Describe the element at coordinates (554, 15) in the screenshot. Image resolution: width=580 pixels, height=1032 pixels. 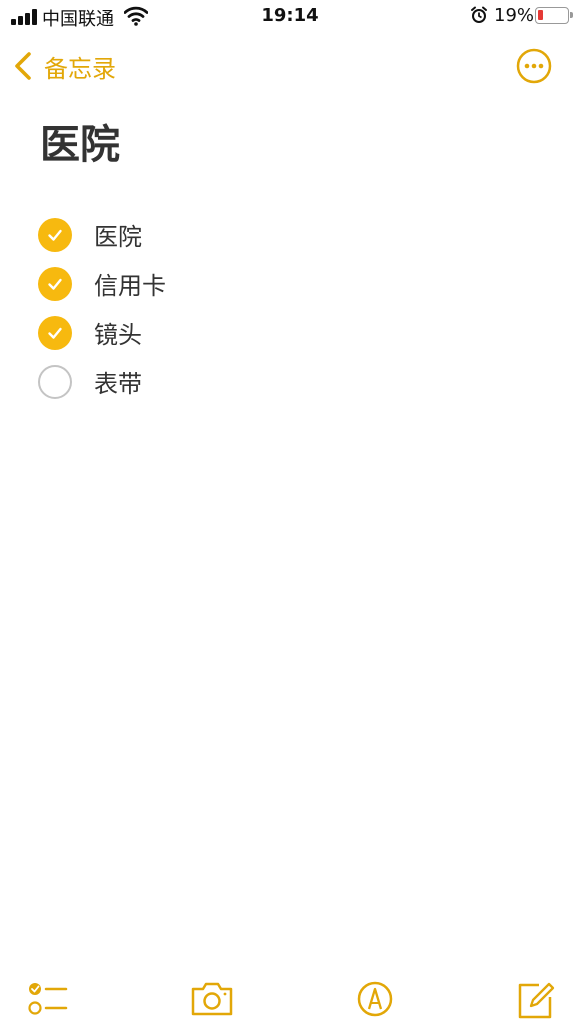
I see `battery-icon` at that location.